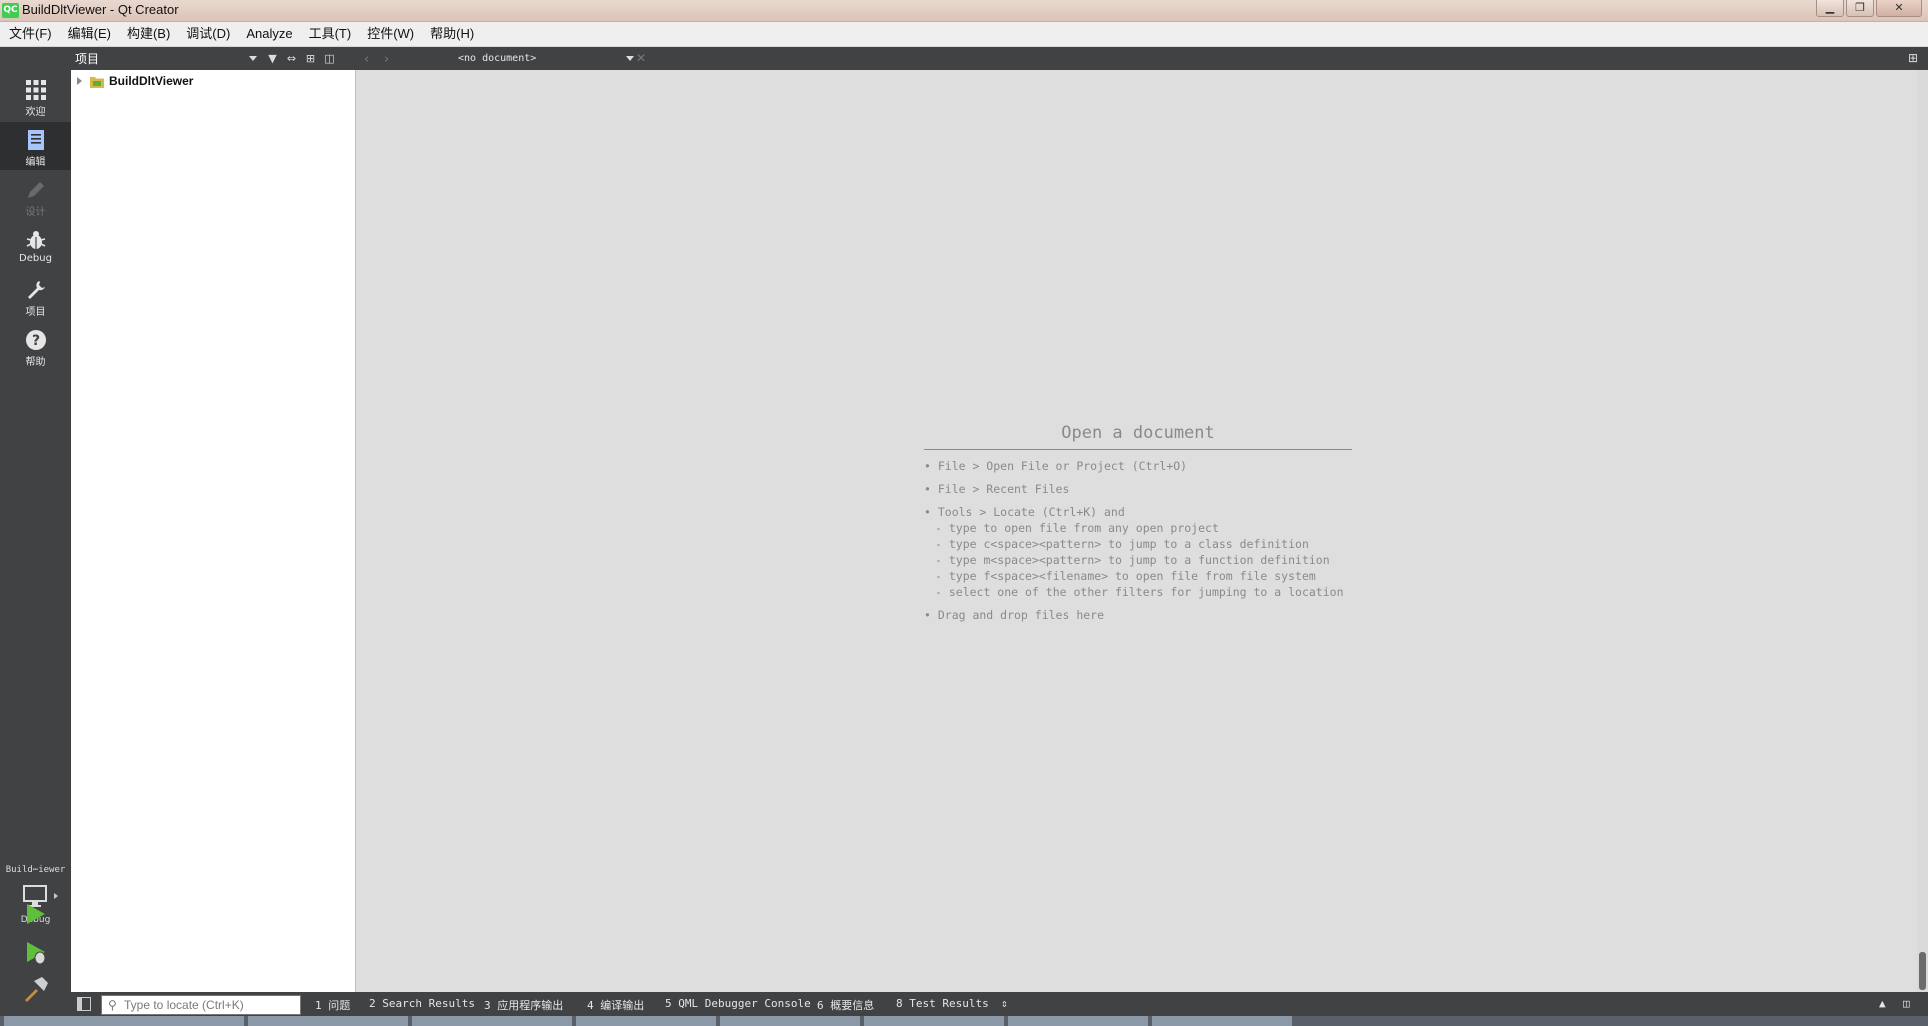 This screenshot has width=1928, height=1026. Describe the element at coordinates (36, 290) in the screenshot. I see `wrench-icon` at that location.